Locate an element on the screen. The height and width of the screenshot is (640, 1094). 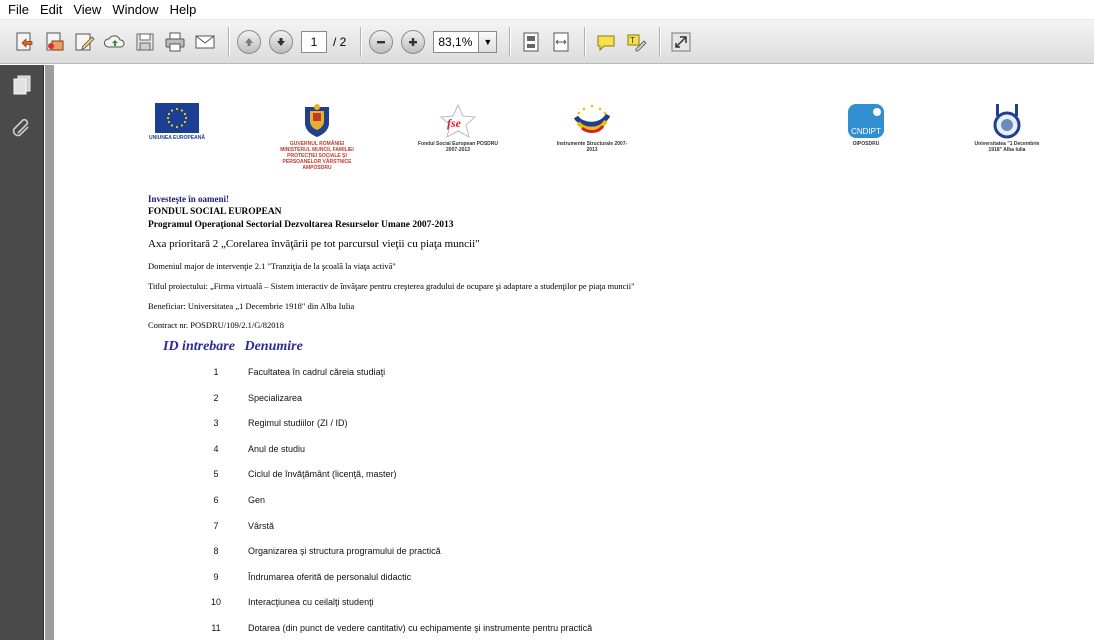
minus-icon is located at coordinates (381, 41).